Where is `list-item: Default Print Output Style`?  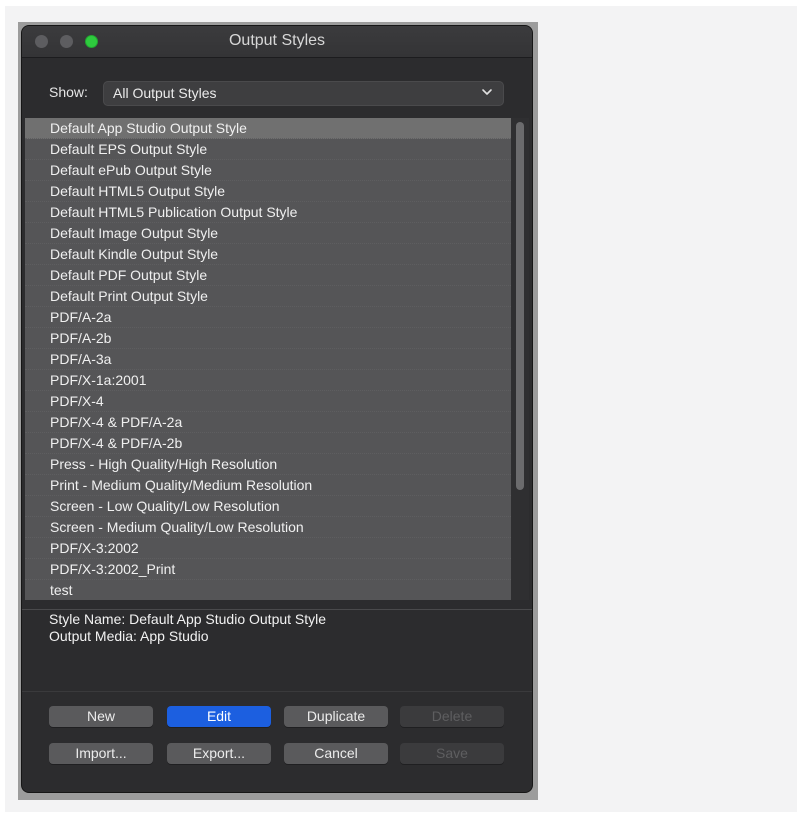
list-item: Default Print Output Style is located at coordinates (268, 296).